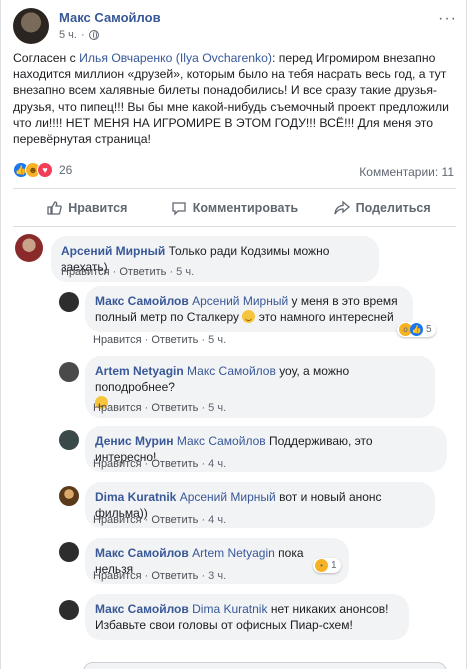  What do you see at coordinates (265, 665) in the screenshot?
I see `reply-input` at bounding box center [265, 665].